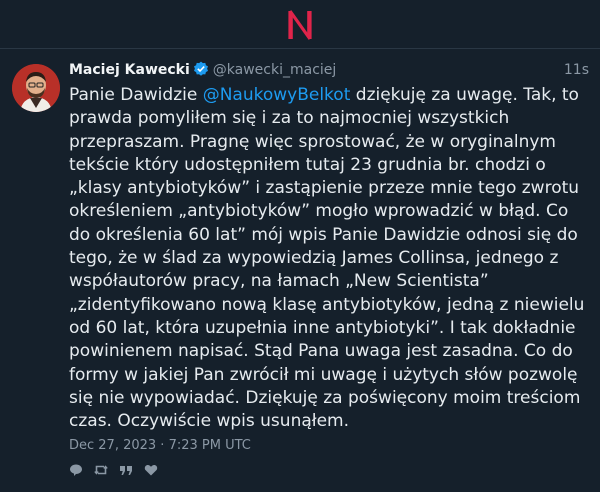 The image size is (600, 492). I want to click on quote-icon, so click(126, 470).